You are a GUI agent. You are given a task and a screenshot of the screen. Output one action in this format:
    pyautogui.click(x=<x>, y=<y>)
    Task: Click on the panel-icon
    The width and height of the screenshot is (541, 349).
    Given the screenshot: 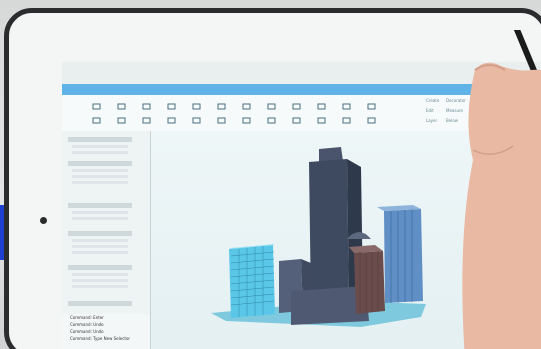 What is the action you would take?
    pyautogui.click(x=296, y=106)
    